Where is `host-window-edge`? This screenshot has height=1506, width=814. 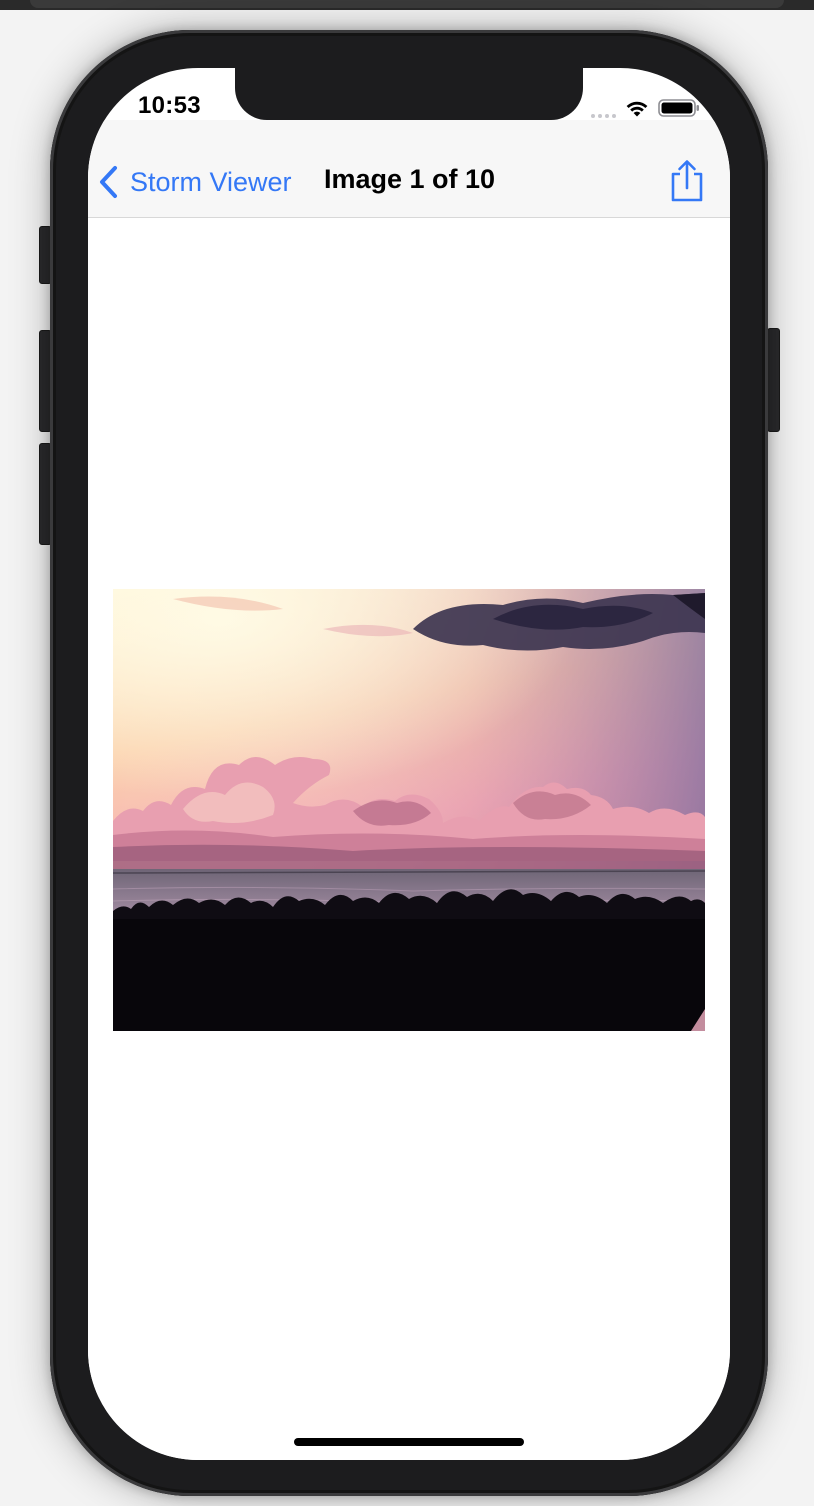 host-window-edge is located at coordinates (407, 5).